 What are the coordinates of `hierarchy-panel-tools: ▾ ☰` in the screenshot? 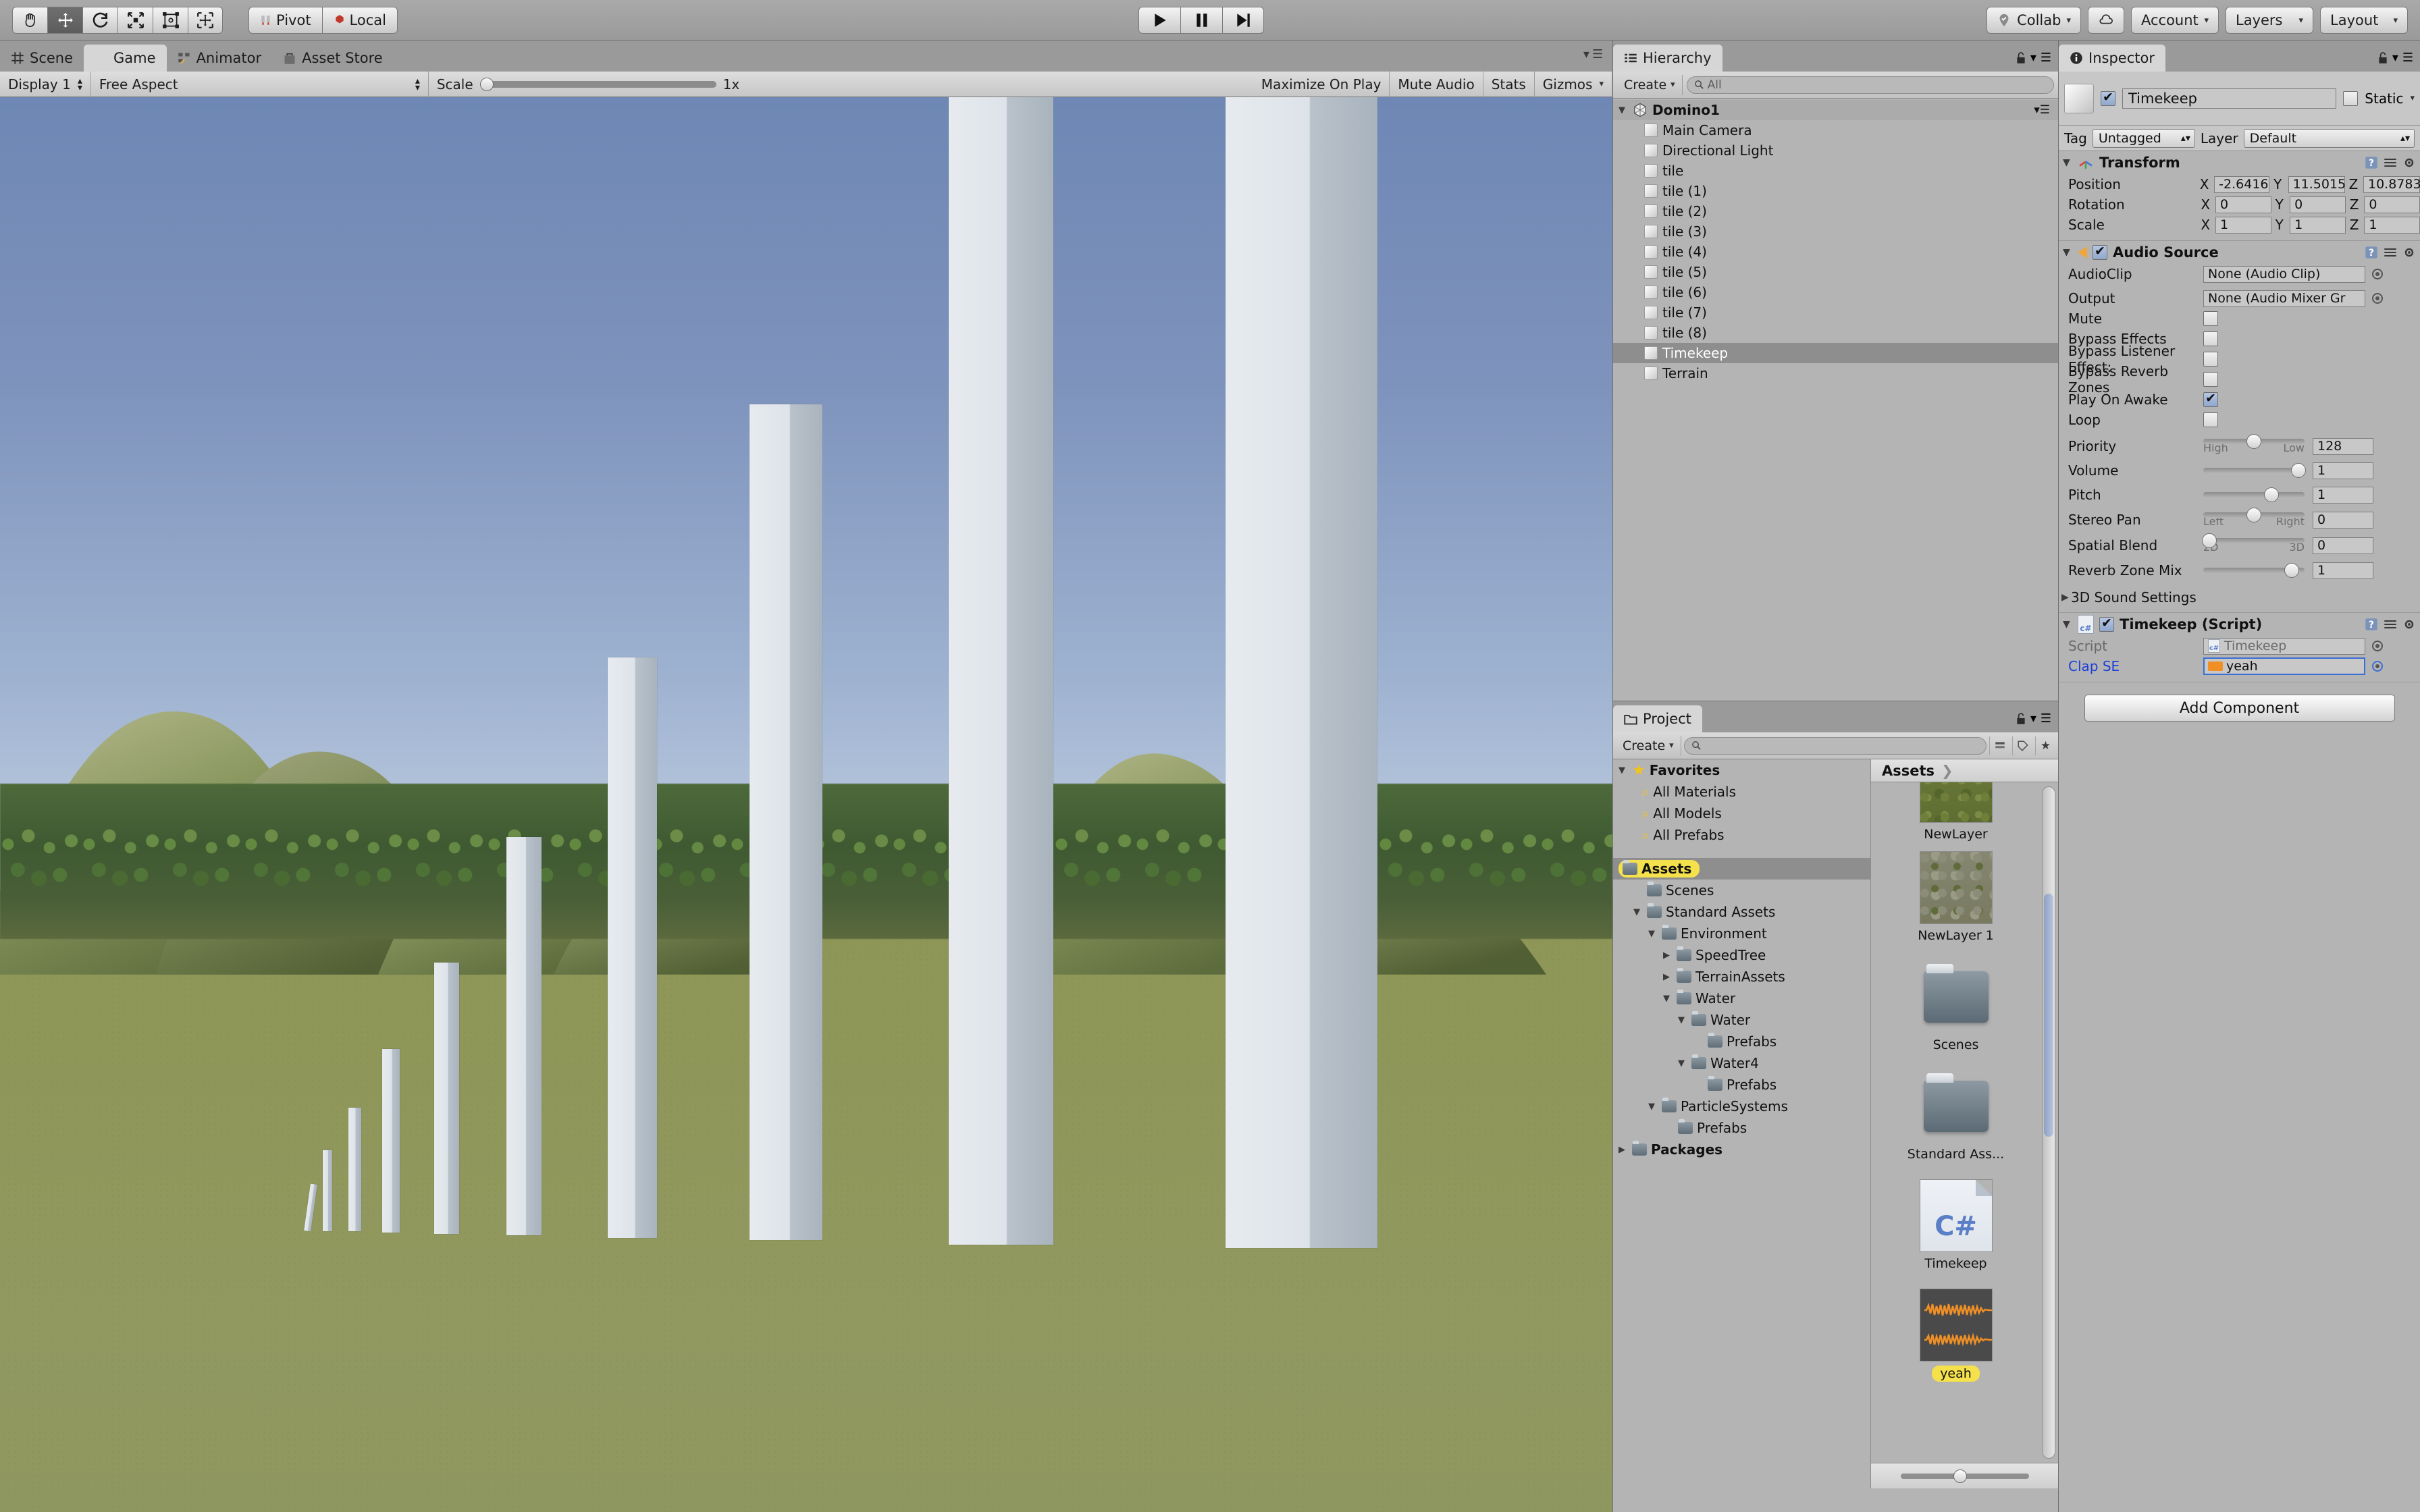 It's located at (2033, 58).